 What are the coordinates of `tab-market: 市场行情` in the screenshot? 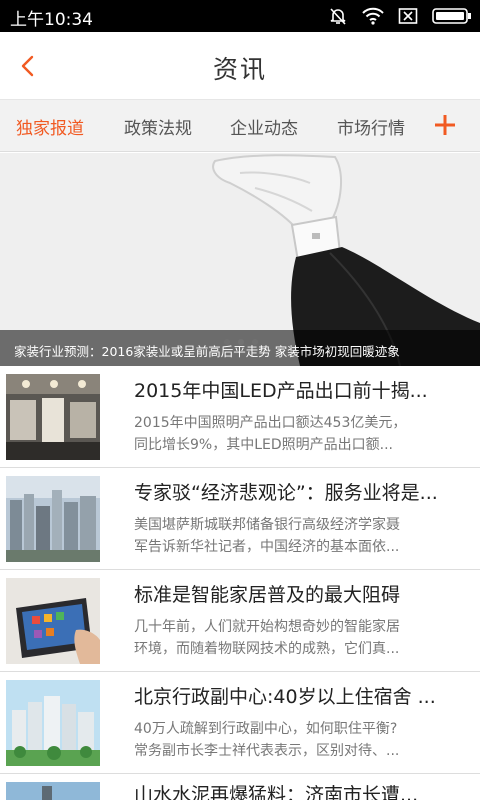 It's located at (371, 126).